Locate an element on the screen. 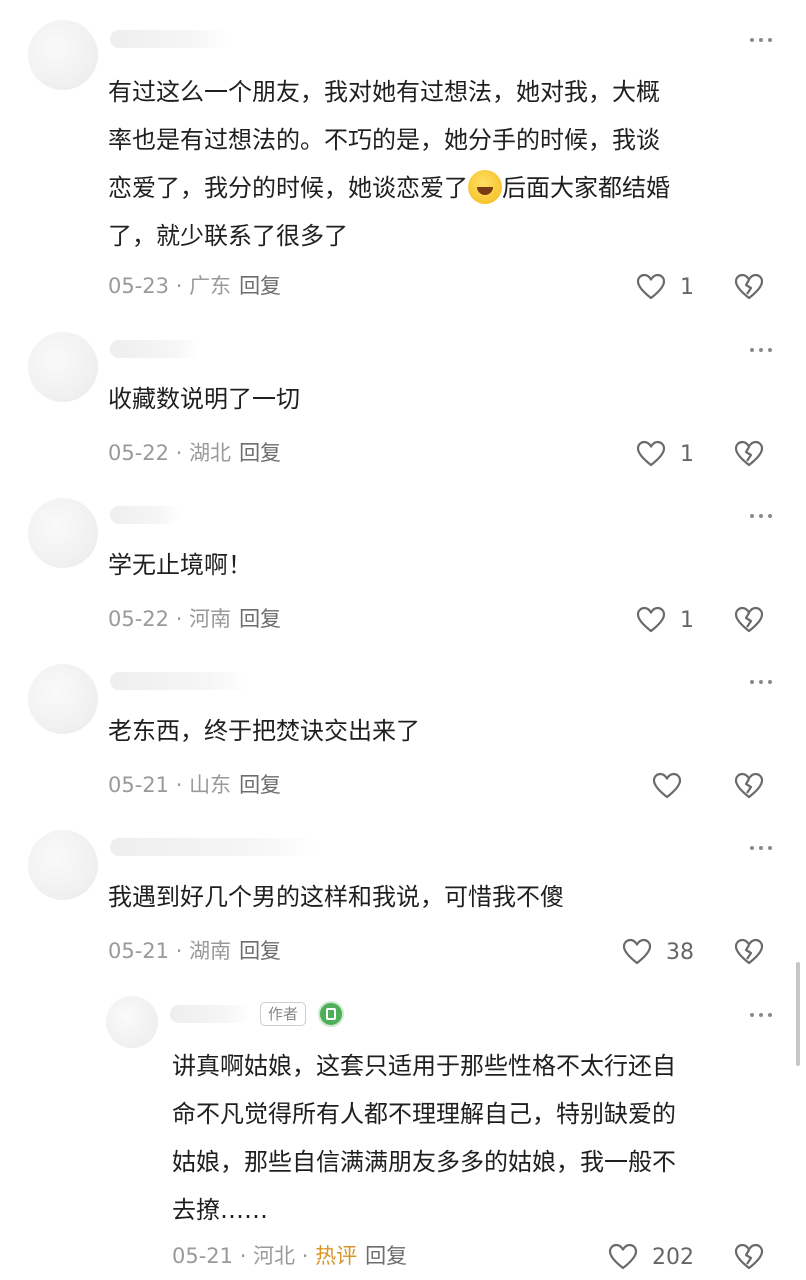 Image resolution: width=806 pixels, height=1280 pixels. comment-date: 05-23 is located at coordinates (139, 286).